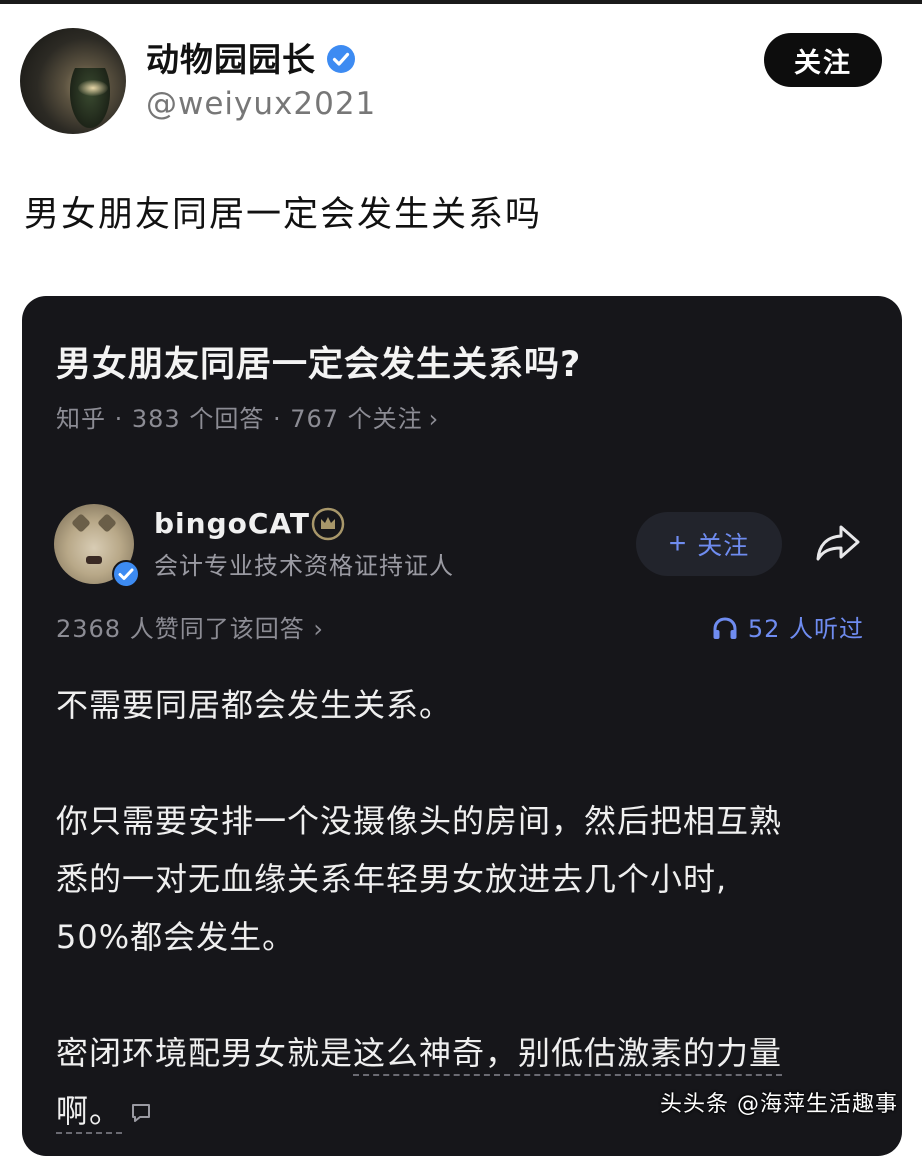  What do you see at coordinates (419, 821) in the screenshot?
I see `answer-line: 你只需要安排一个没摄像头的房间，然后把相互熟` at bounding box center [419, 821].